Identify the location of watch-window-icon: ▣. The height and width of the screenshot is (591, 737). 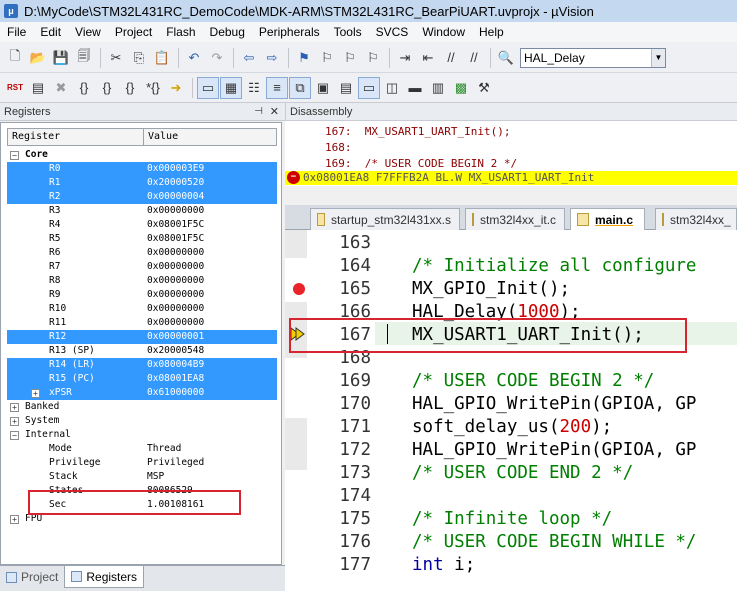
(323, 88).